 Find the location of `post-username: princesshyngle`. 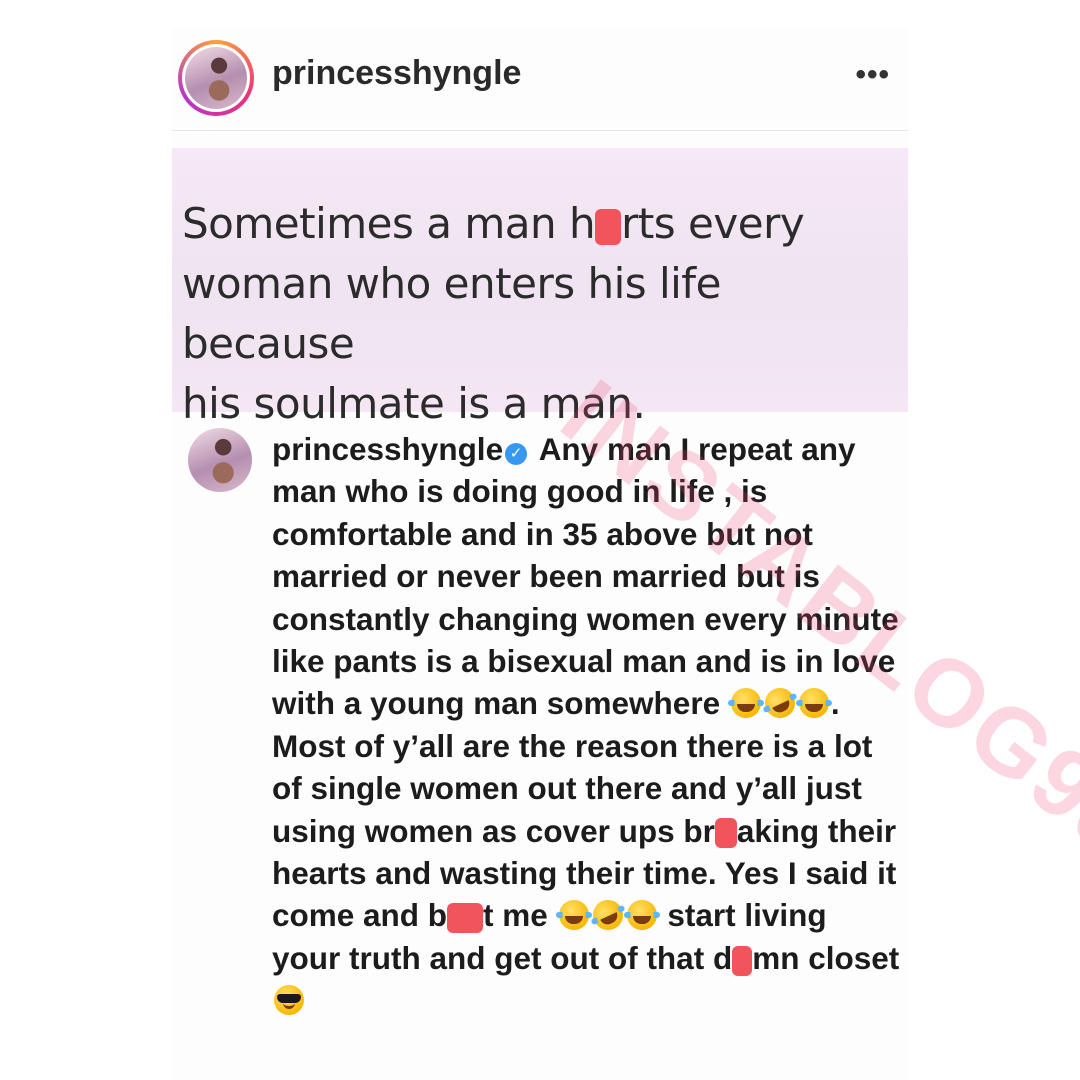

post-username: princesshyngle is located at coordinates (396, 73).